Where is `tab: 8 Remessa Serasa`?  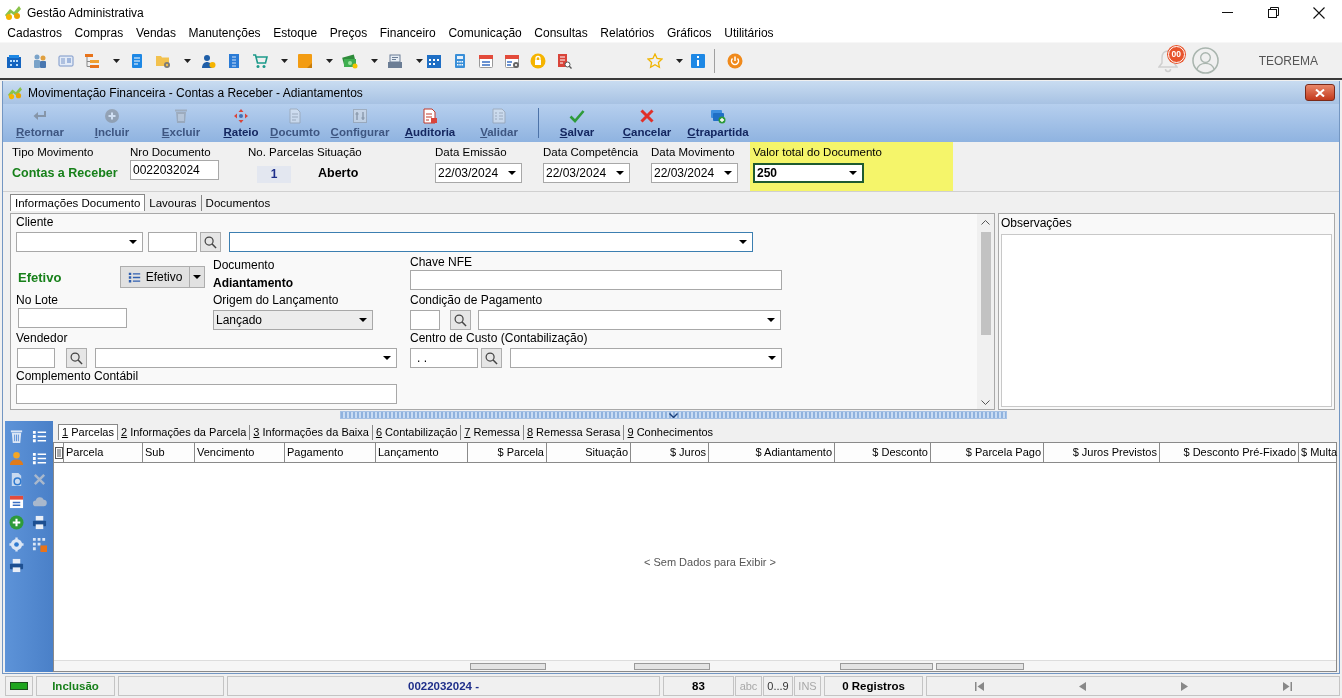 tab: 8 Remessa Serasa is located at coordinates (573, 432).